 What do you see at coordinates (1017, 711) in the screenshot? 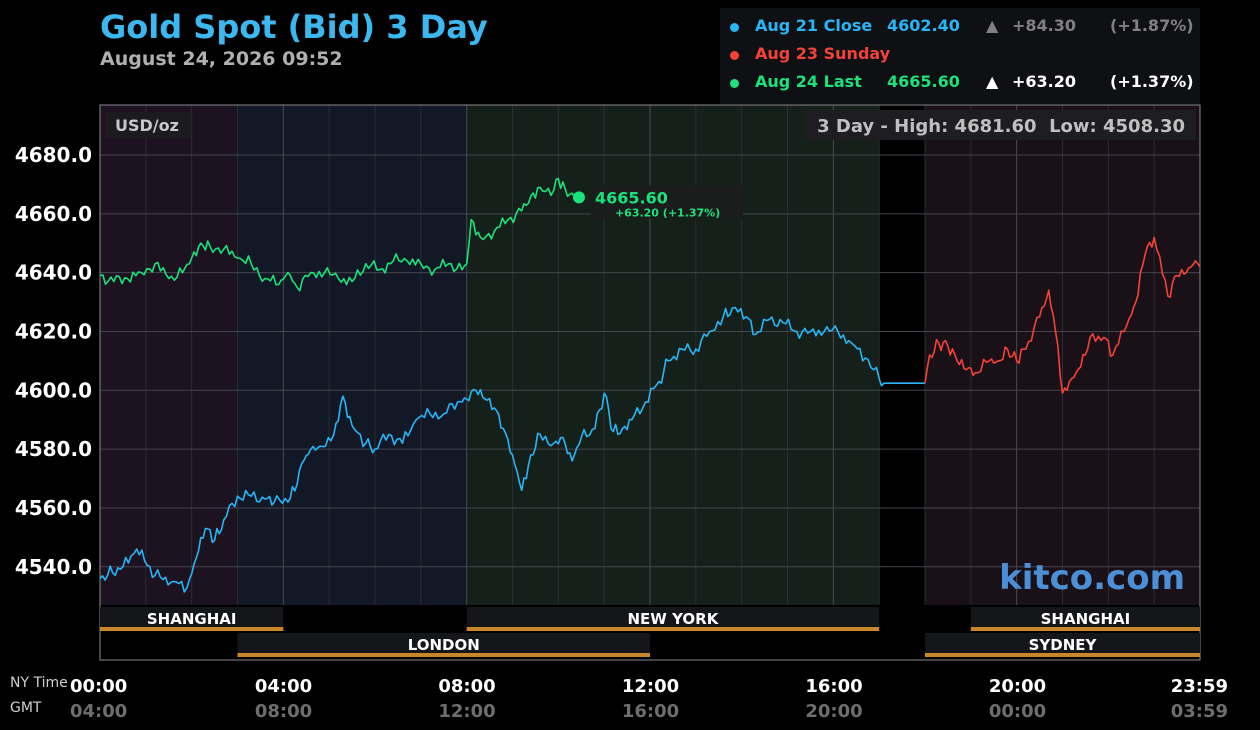
I see `gmt-time-tick: 00:00` at bounding box center [1017, 711].